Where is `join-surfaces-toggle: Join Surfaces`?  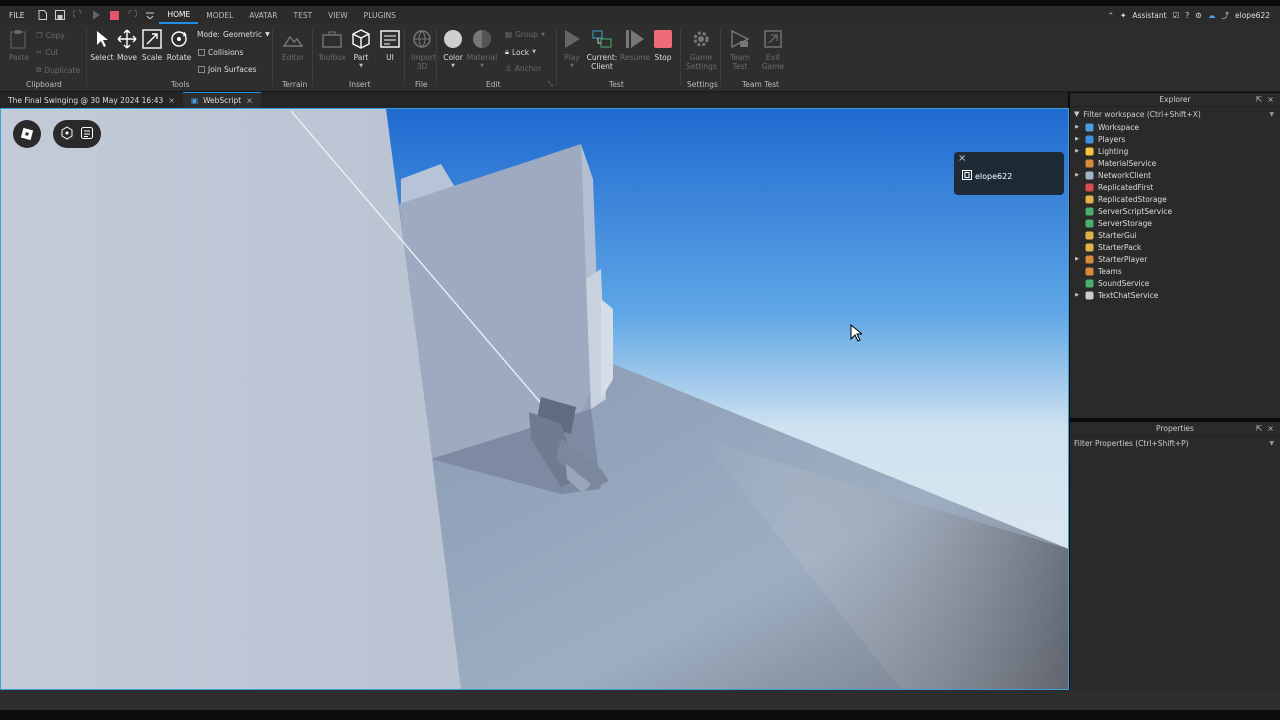 join-surfaces-toggle: Join Surfaces is located at coordinates (227, 69).